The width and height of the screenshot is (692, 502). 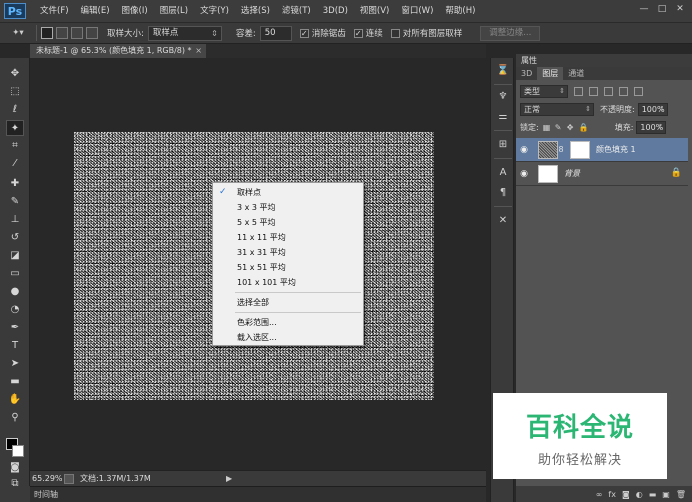 I want to click on link-layers-icon: ∞, so click(x=599, y=494).